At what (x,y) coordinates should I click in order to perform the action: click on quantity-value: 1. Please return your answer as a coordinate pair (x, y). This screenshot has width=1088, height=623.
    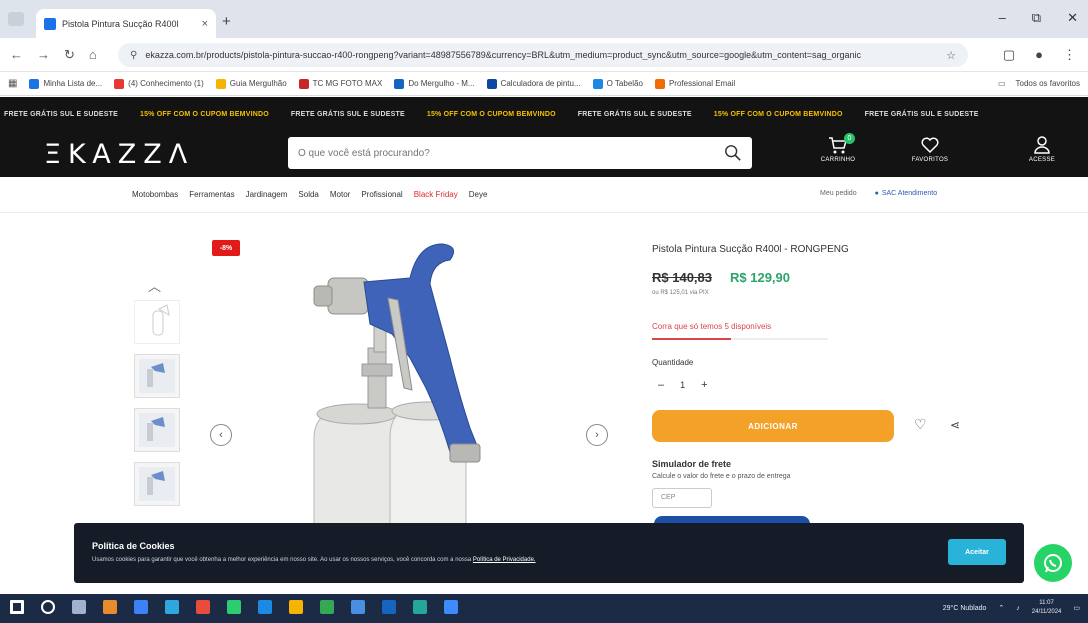
    Looking at the image, I should click on (682, 385).